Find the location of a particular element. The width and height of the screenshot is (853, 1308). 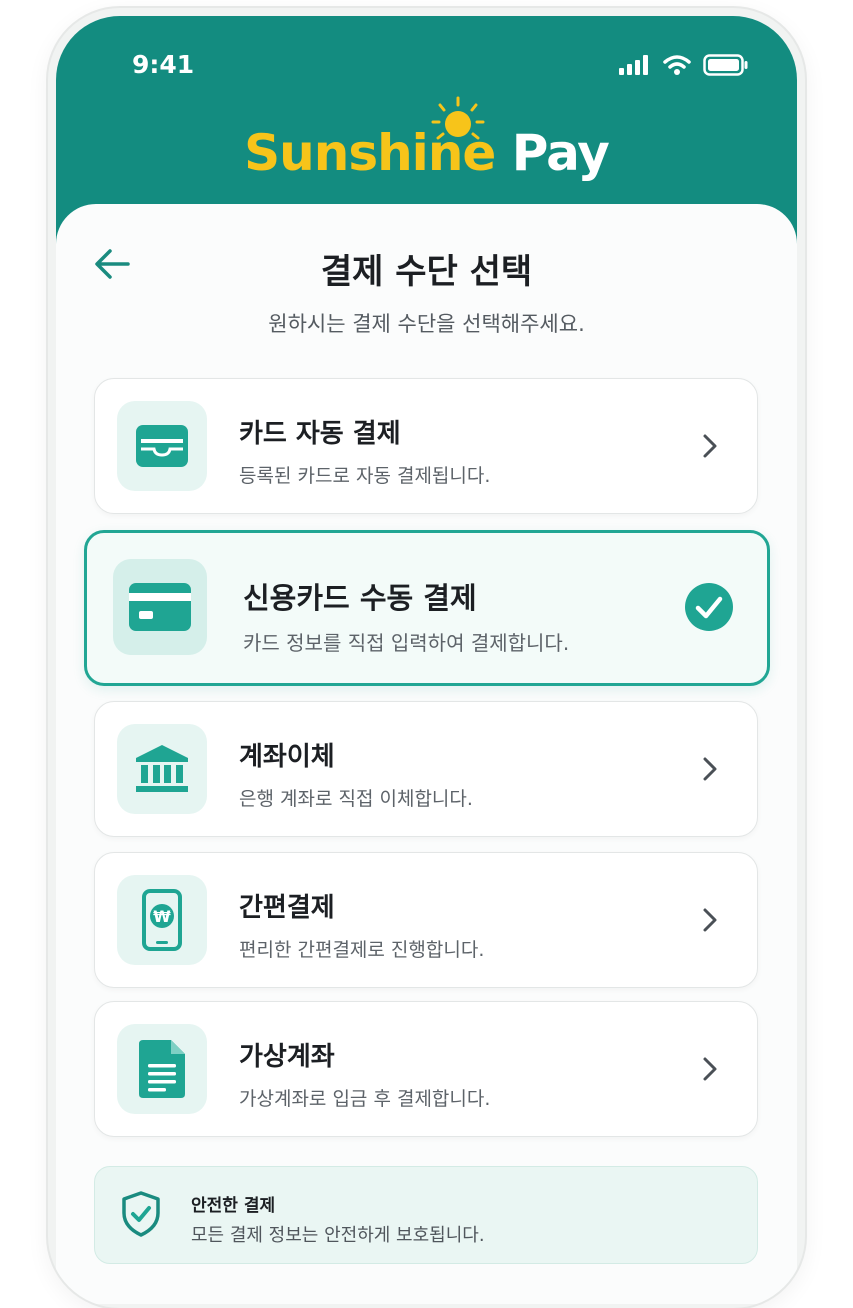

secure-payment-notice: 안전한 결제 모든 결제 정보는 안전하게 보호됩니다. is located at coordinates (426, 1215).